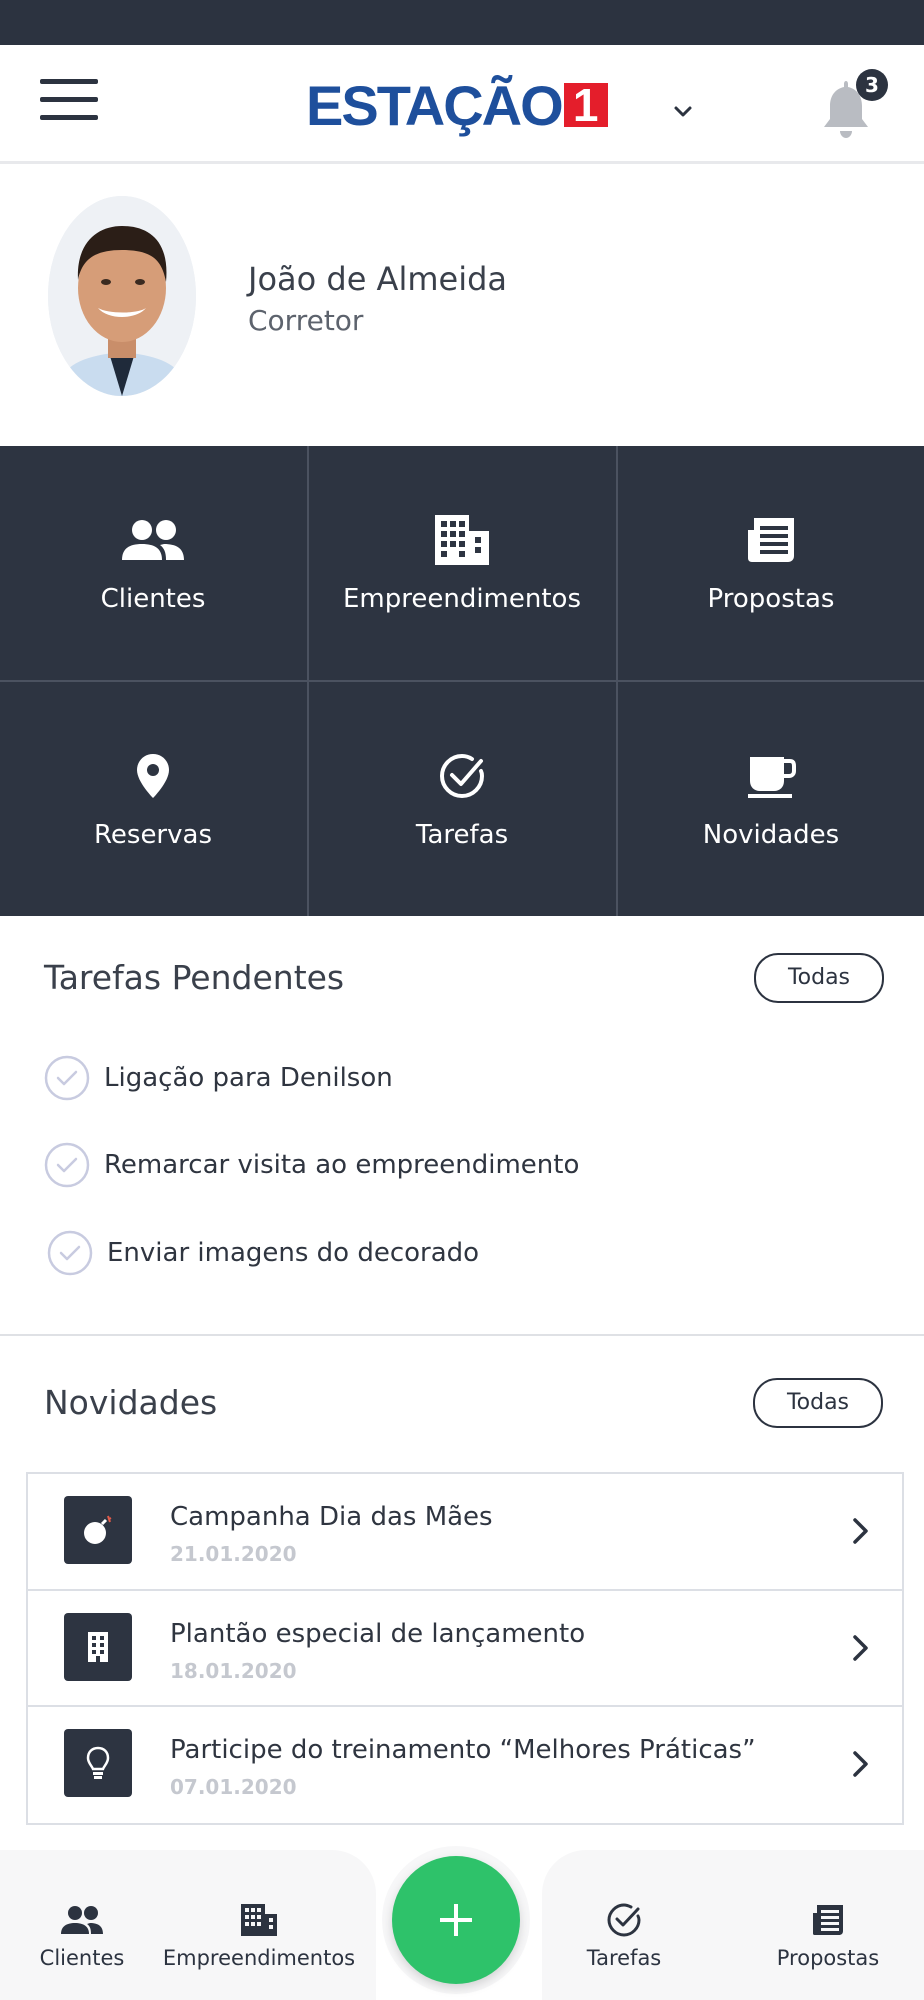  I want to click on brand-logo: ESTAÇÃO 1, so click(457, 105).